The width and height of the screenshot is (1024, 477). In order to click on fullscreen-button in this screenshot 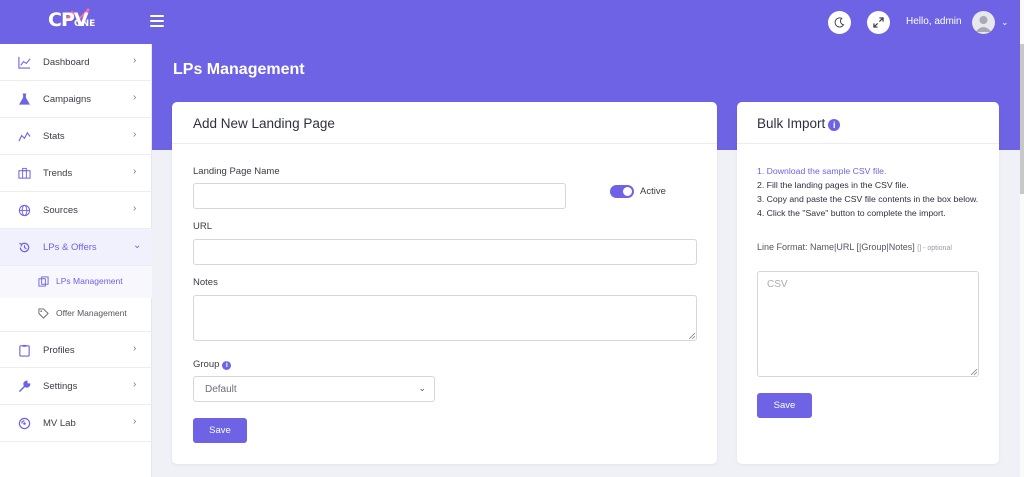, I will do `click(878, 22)`.